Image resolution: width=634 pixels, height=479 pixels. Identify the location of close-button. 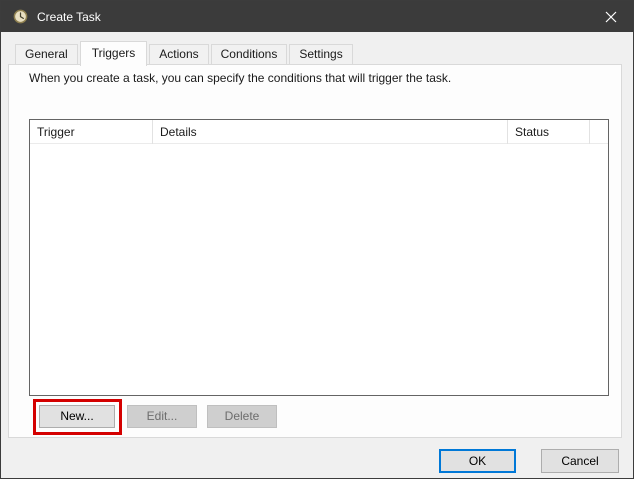
(610, 16).